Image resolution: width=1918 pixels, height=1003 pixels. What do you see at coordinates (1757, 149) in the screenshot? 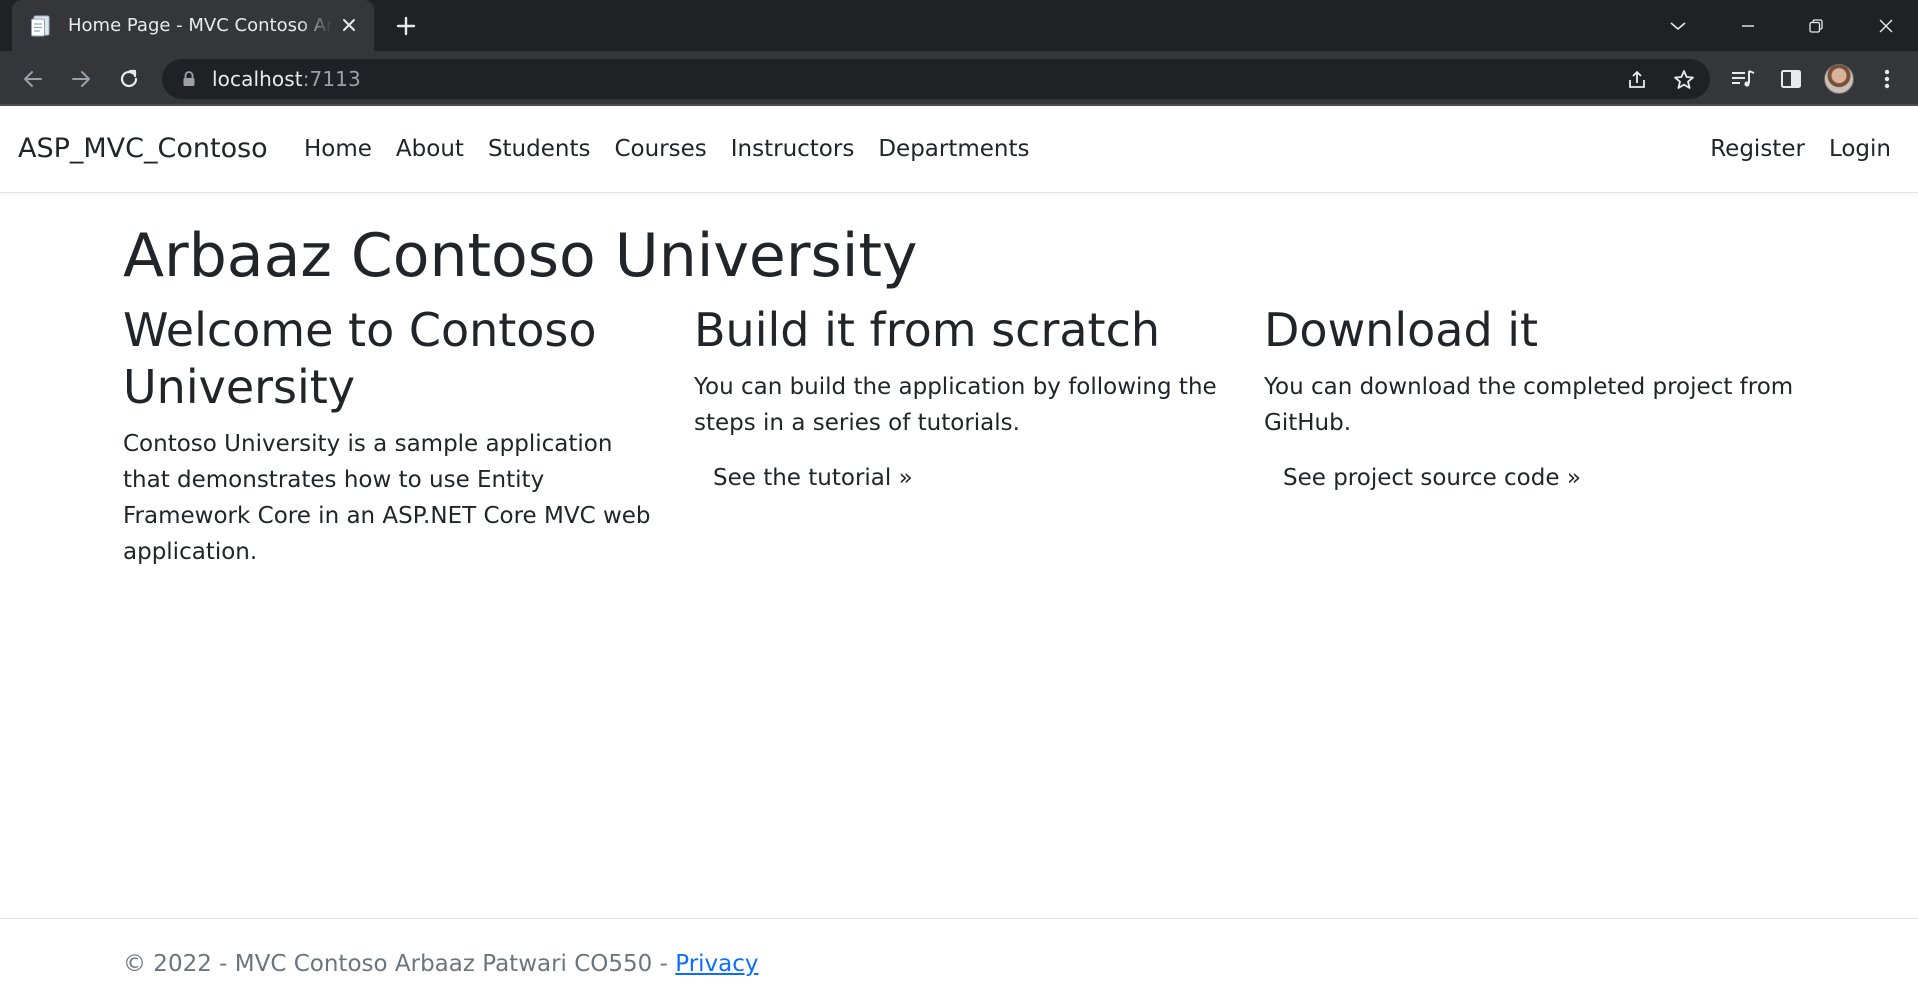
I see `register-link: Register` at bounding box center [1757, 149].